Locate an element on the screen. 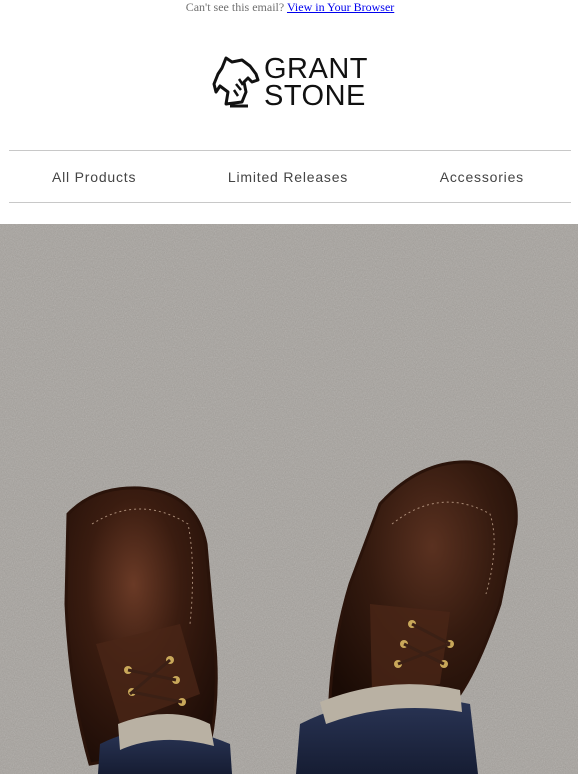  horse-head-icon is located at coordinates (237, 83).